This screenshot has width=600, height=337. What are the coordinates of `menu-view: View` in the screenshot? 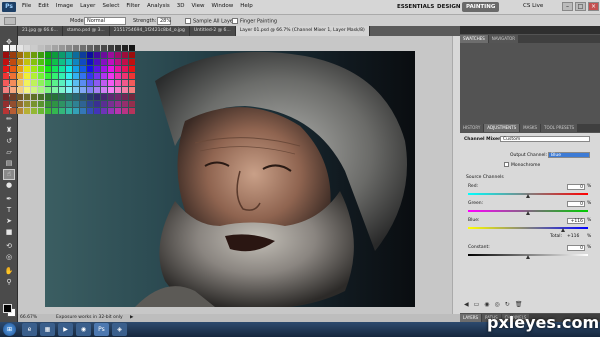 It's located at (197, 7).